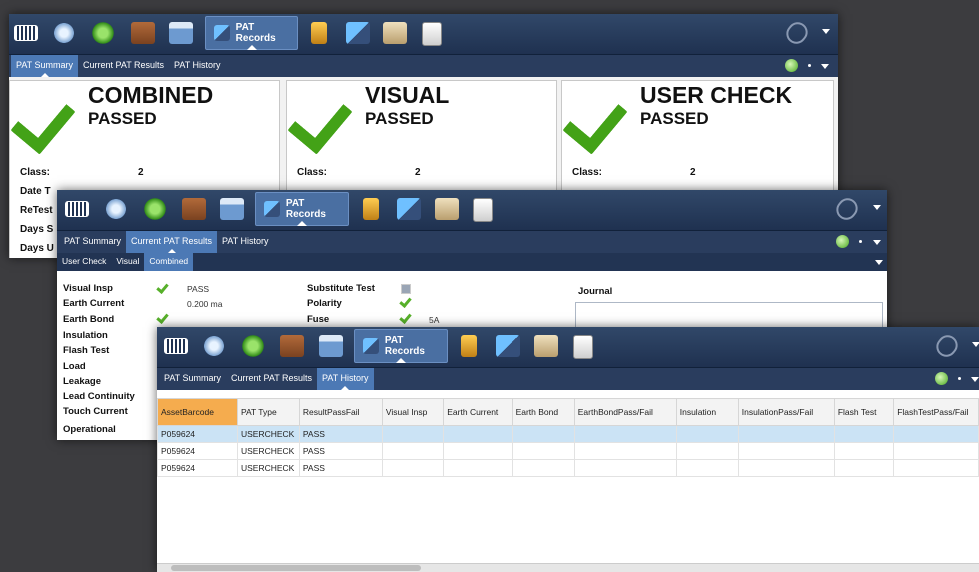 The height and width of the screenshot is (572, 979). Describe the element at coordinates (543, 412) in the screenshot. I see `column-header: Earth Bond` at that location.